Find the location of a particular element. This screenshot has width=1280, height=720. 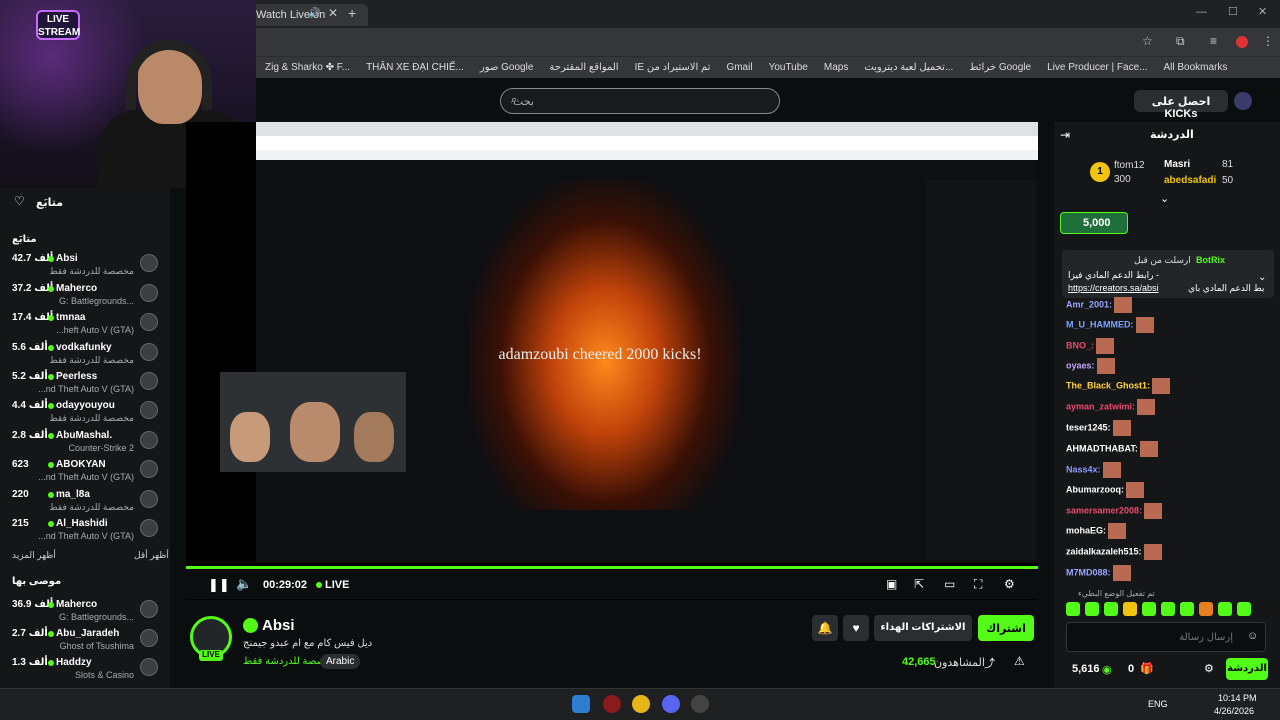

media-icon: ≡ is located at coordinates (1213, 41).